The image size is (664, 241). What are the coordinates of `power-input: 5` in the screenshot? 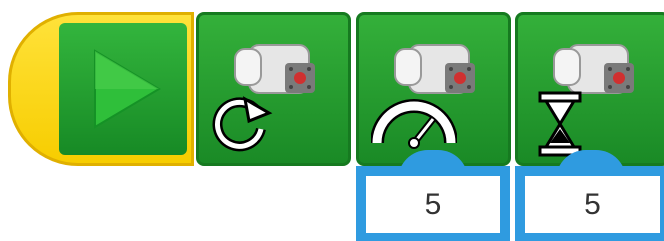 It's located at (433, 204).